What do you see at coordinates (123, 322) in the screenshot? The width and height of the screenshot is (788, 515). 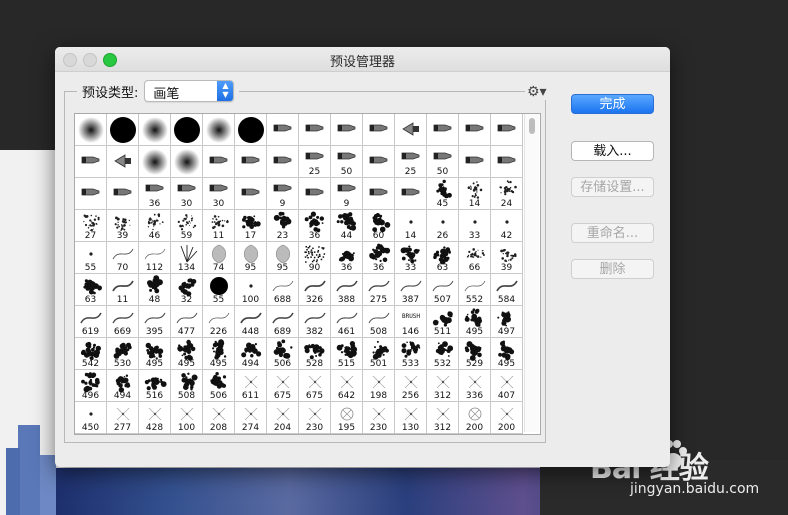 I see `brush-tile: 669` at bounding box center [123, 322].